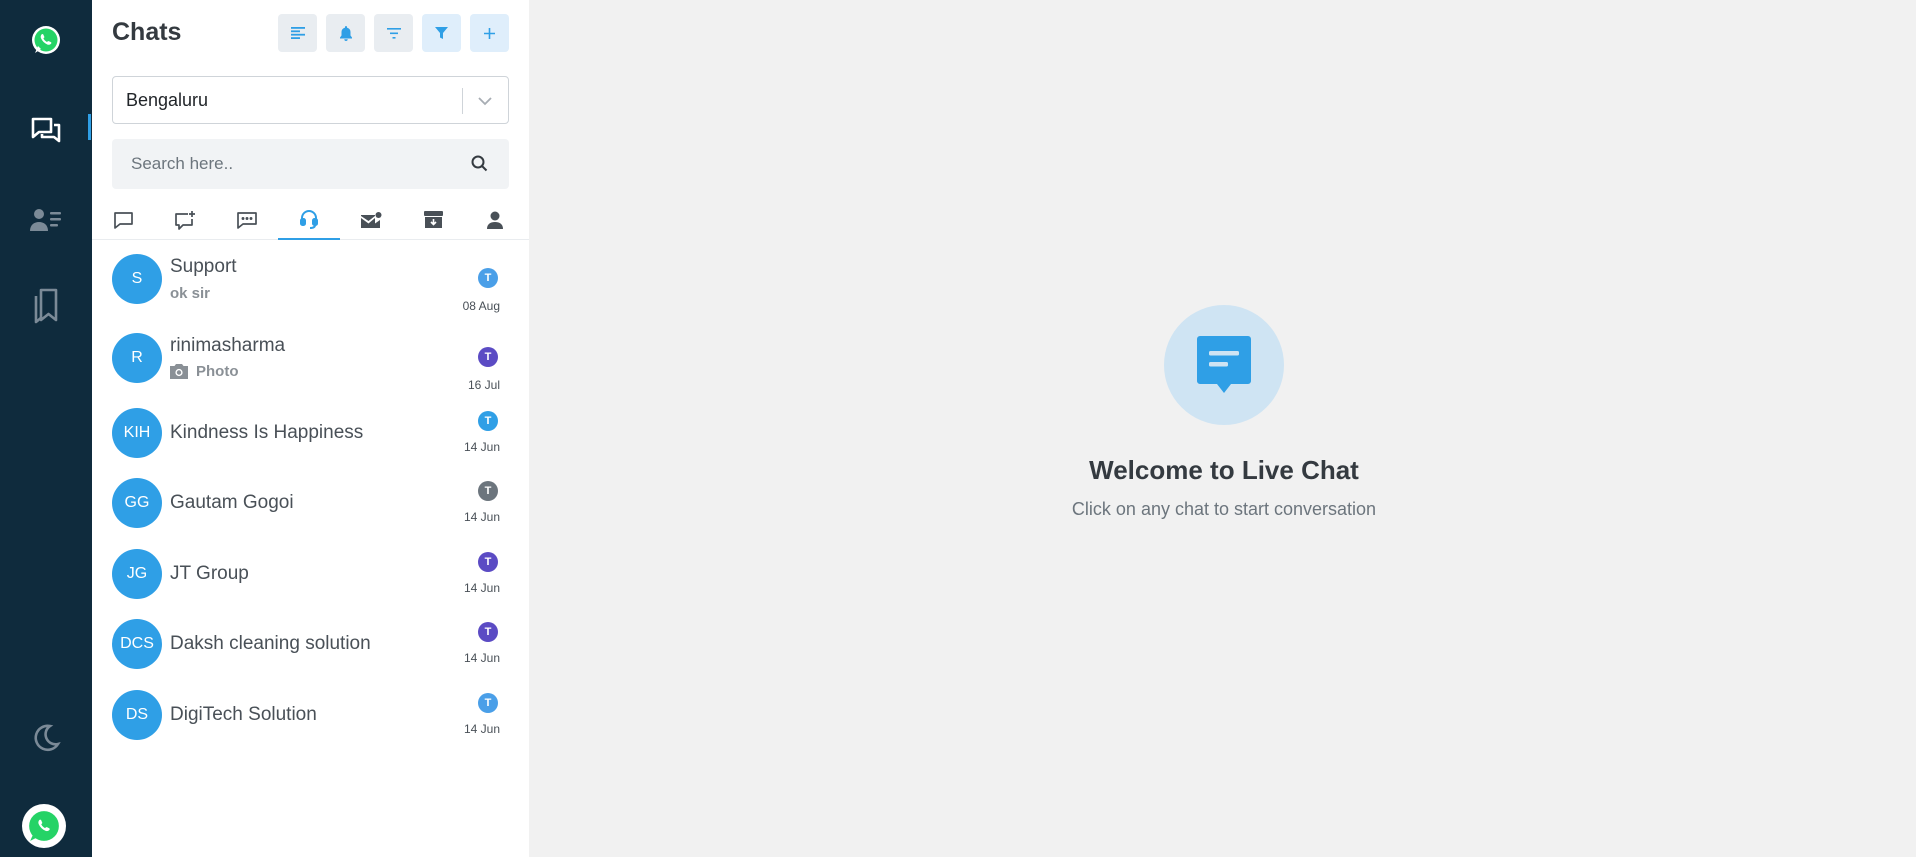 The height and width of the screenshot is (857, 1916). Describe the element at coordinates (1224, 470) in the screenshot. I see `welcome-title: Welcome to Live Chat` at that location.